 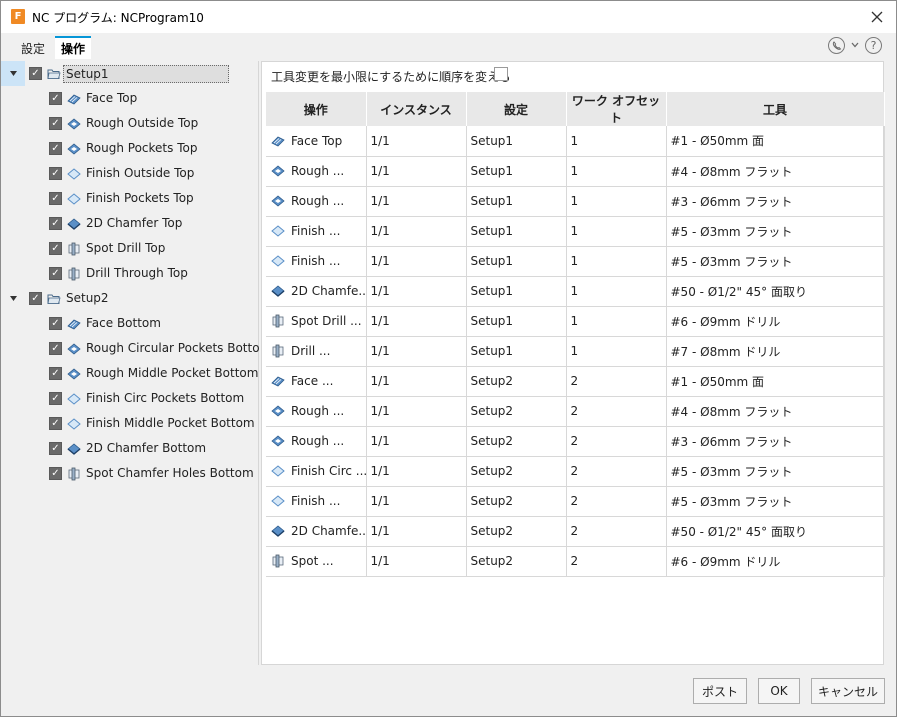 What do you see at coordinates (575, 201) in the screenshot?
I see `table-row: Rough ... 1/1 Setup1 1 #3 - Ø6mm フラット` at bounding box center [575, 201].